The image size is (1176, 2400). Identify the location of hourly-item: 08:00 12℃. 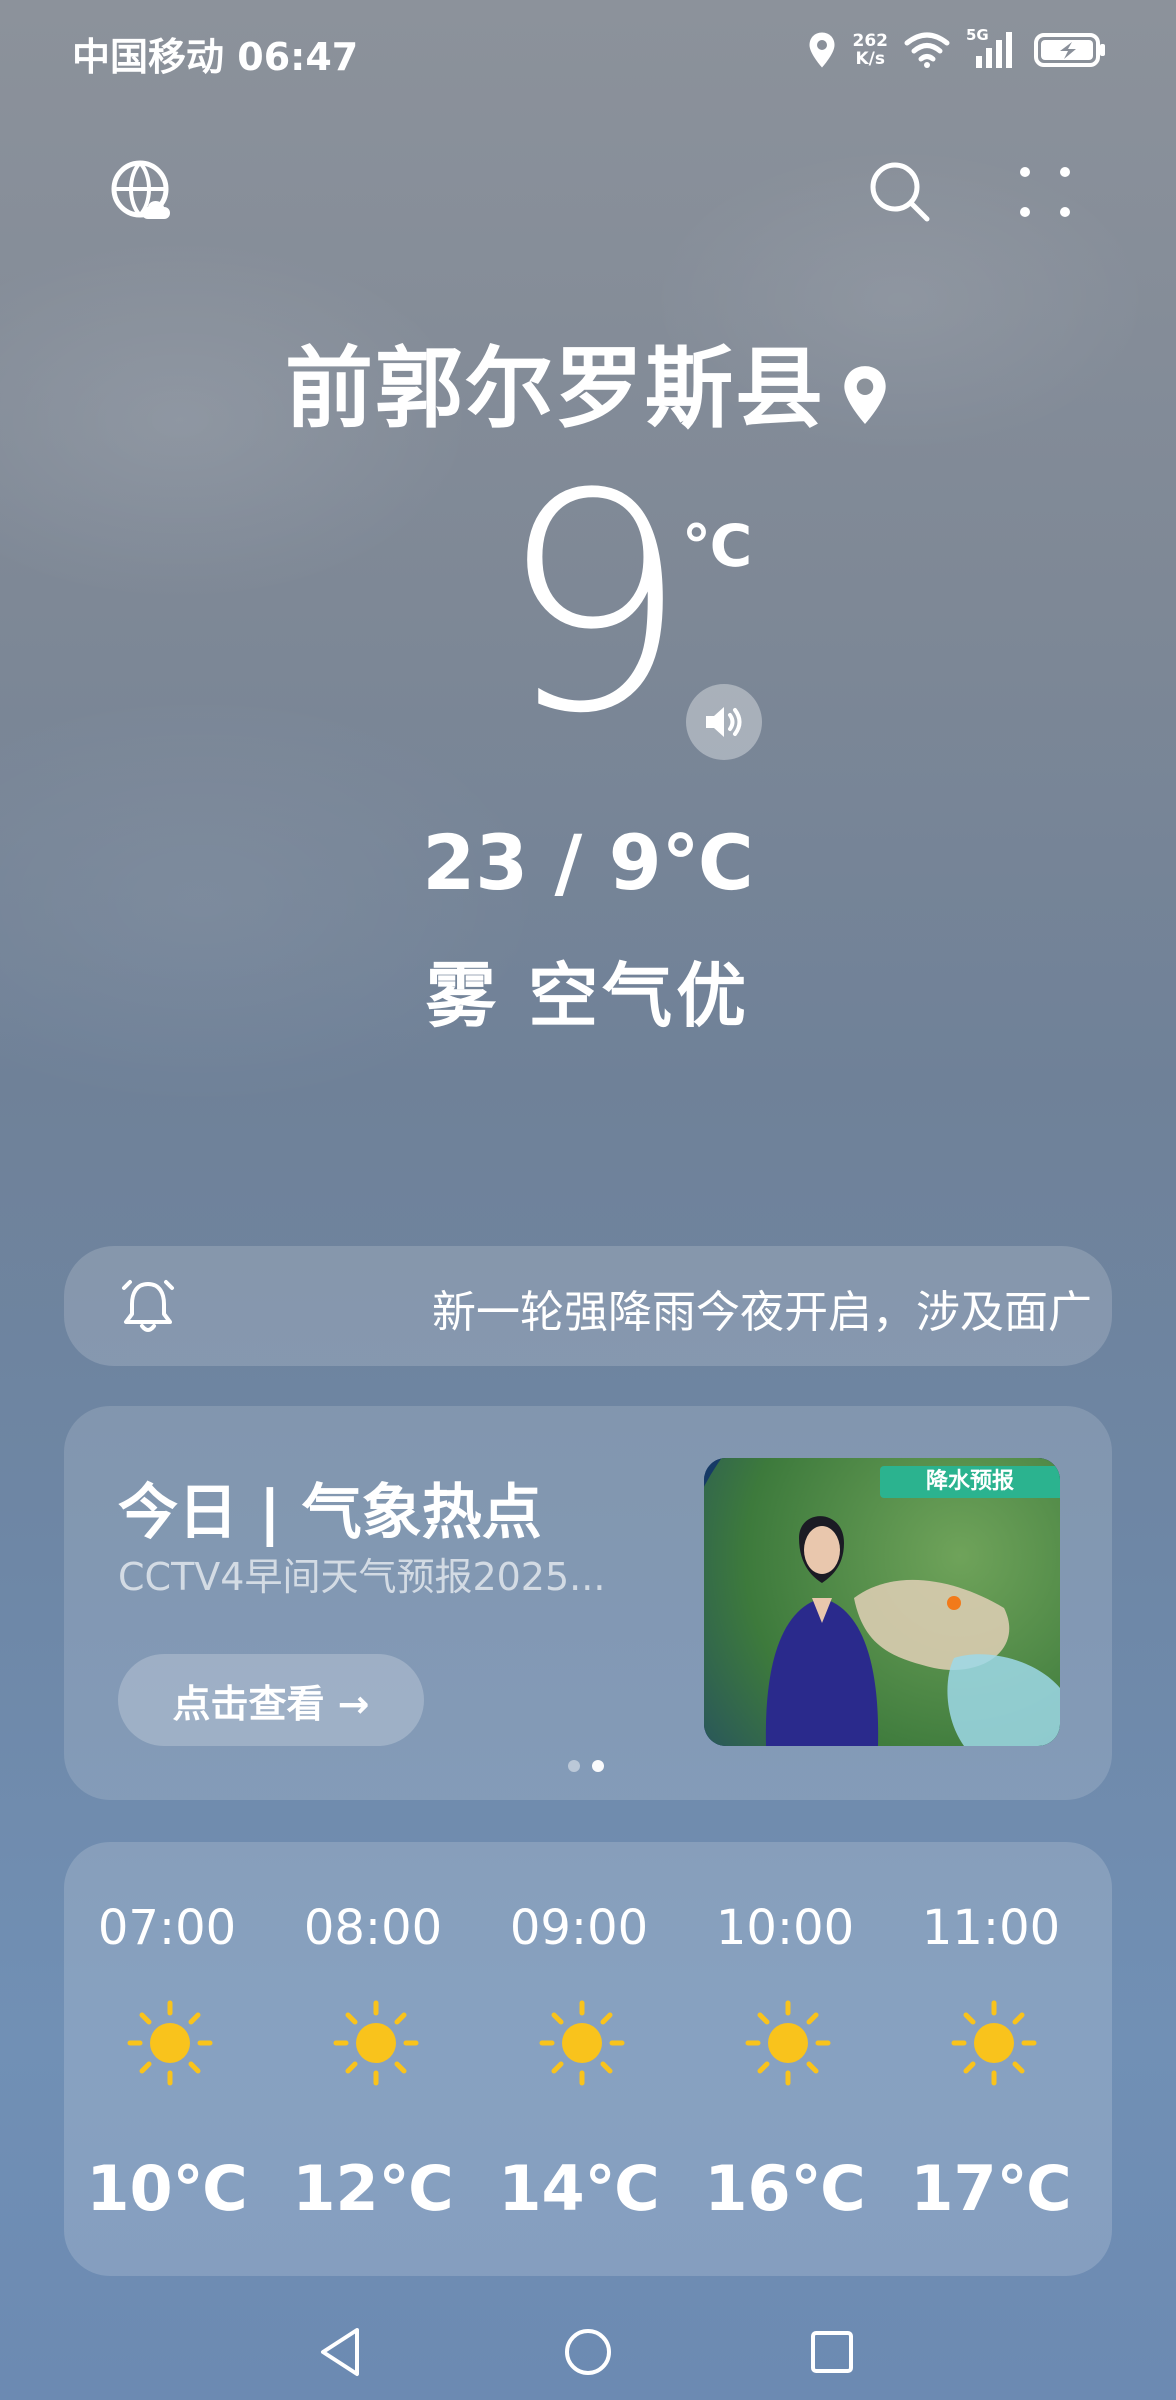
(373, 2059).